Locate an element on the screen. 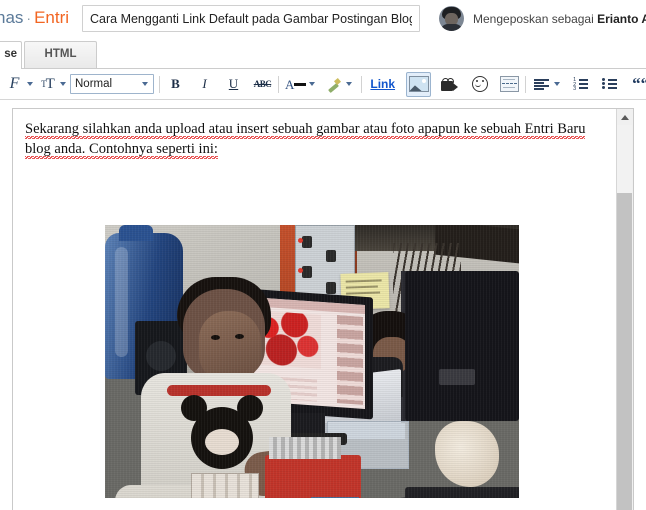  numbered-list-button: 1 2 3 is located at coordinates (580, 84).